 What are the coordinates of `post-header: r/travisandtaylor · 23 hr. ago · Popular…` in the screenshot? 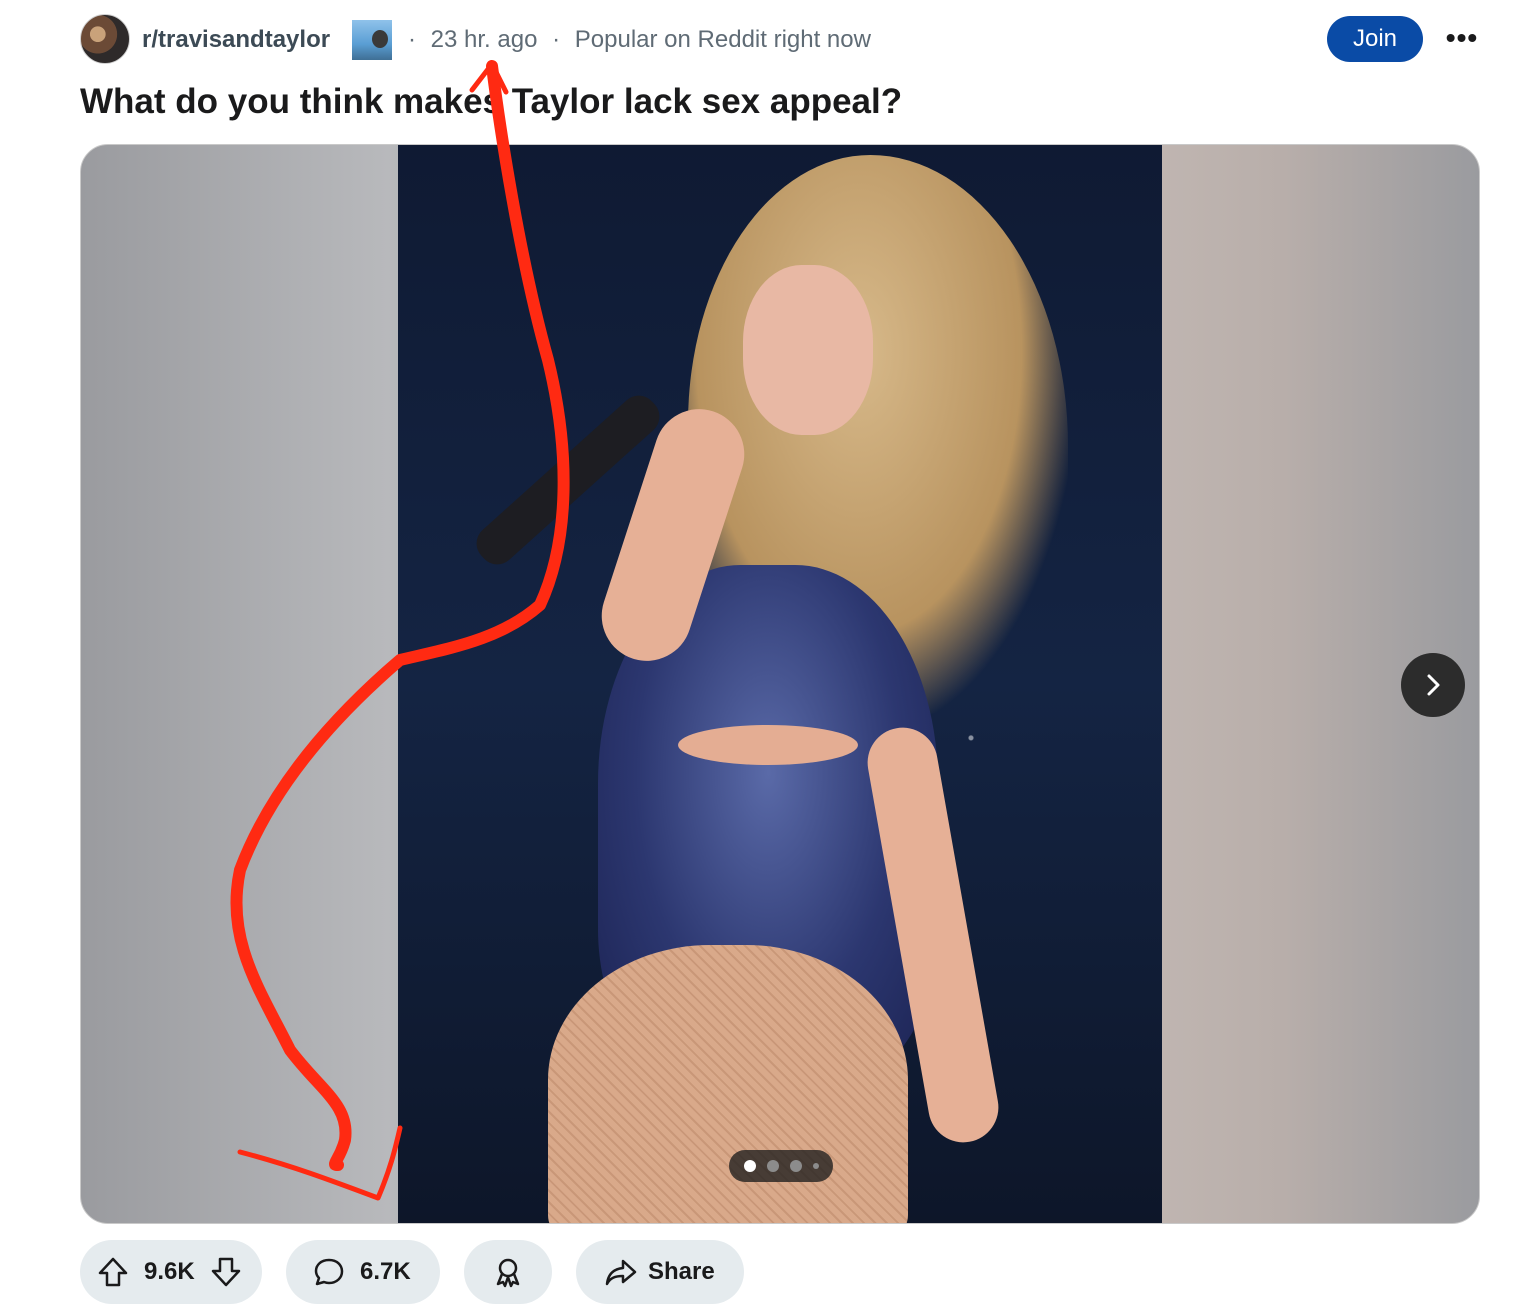 It's located at (780, 39).